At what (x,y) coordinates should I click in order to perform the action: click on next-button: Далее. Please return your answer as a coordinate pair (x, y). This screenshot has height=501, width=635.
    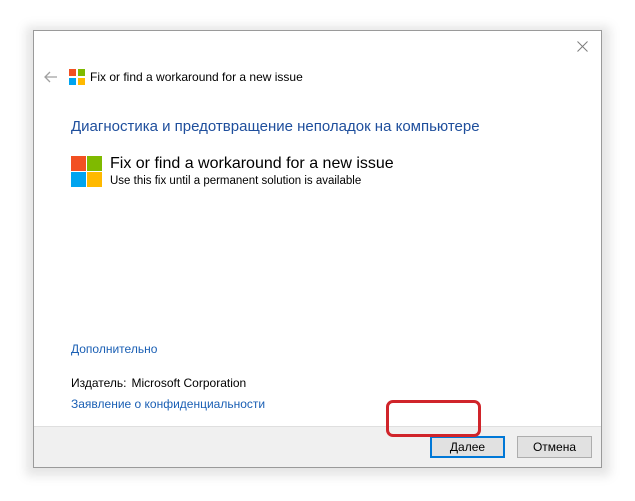
    Looking at the image, I should click on (467, 447).